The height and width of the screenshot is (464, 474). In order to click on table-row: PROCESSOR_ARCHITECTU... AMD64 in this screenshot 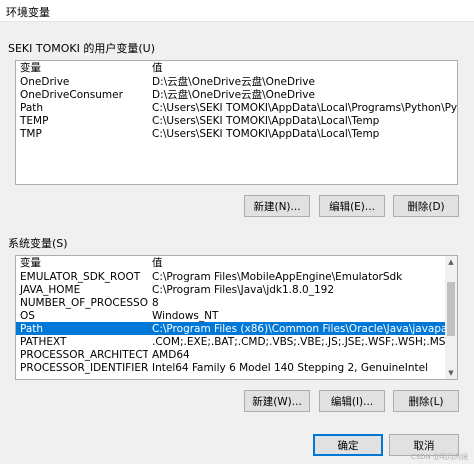, I will do `click(230, 354)`.